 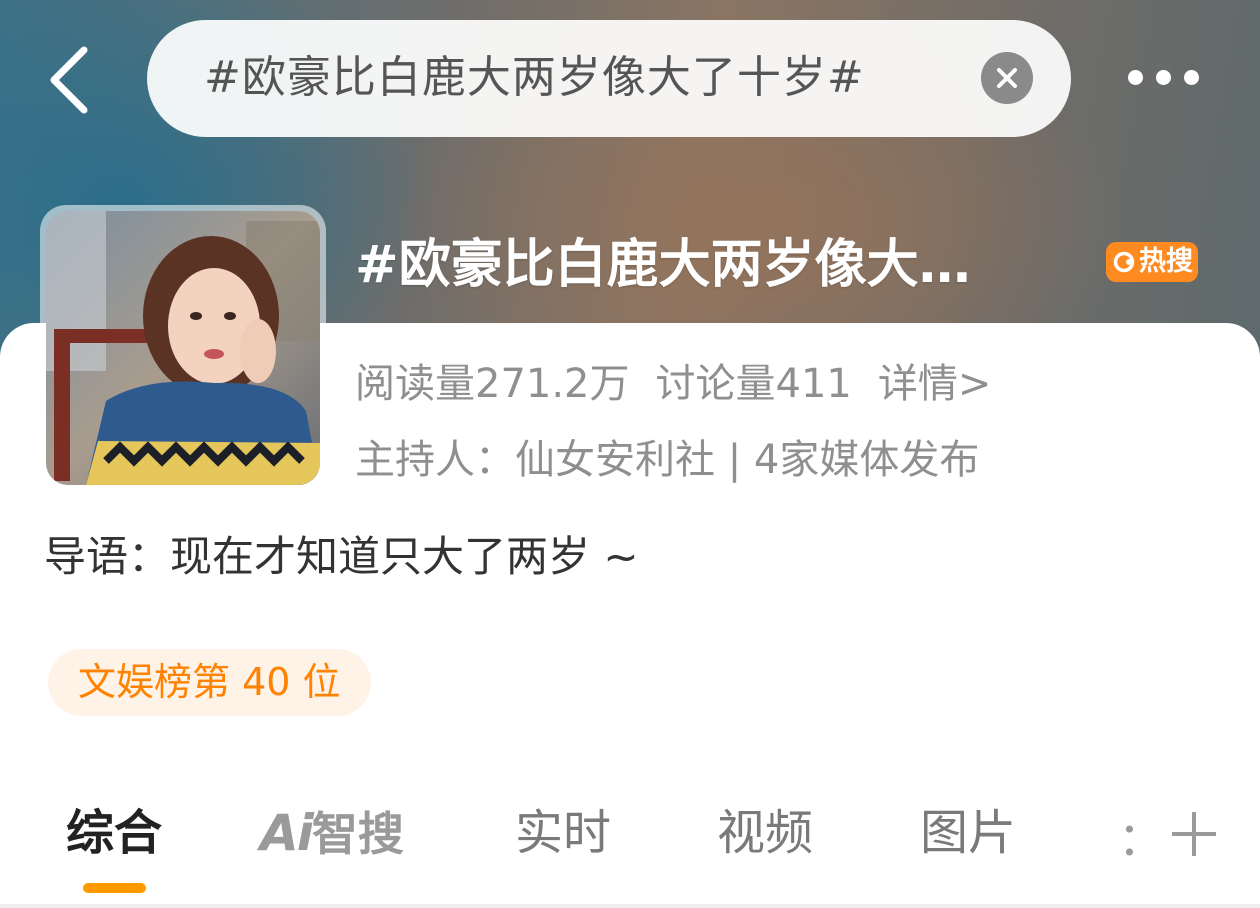 What do you see at coordinates (753, 384) in the screenshot?
I see `discussion-count: 讨论量411` at bounding box center [753, 384].